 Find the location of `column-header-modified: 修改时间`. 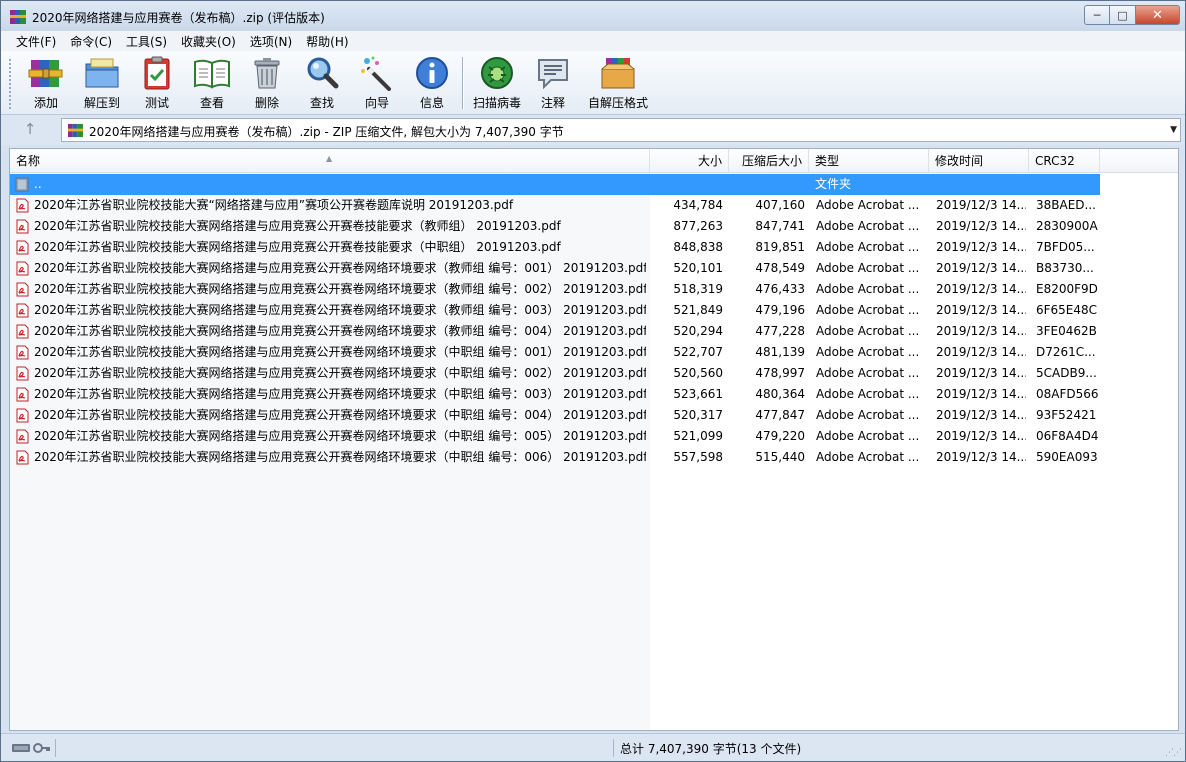

column-header-modified: 修改时间 is located at coordinates (979, 161).